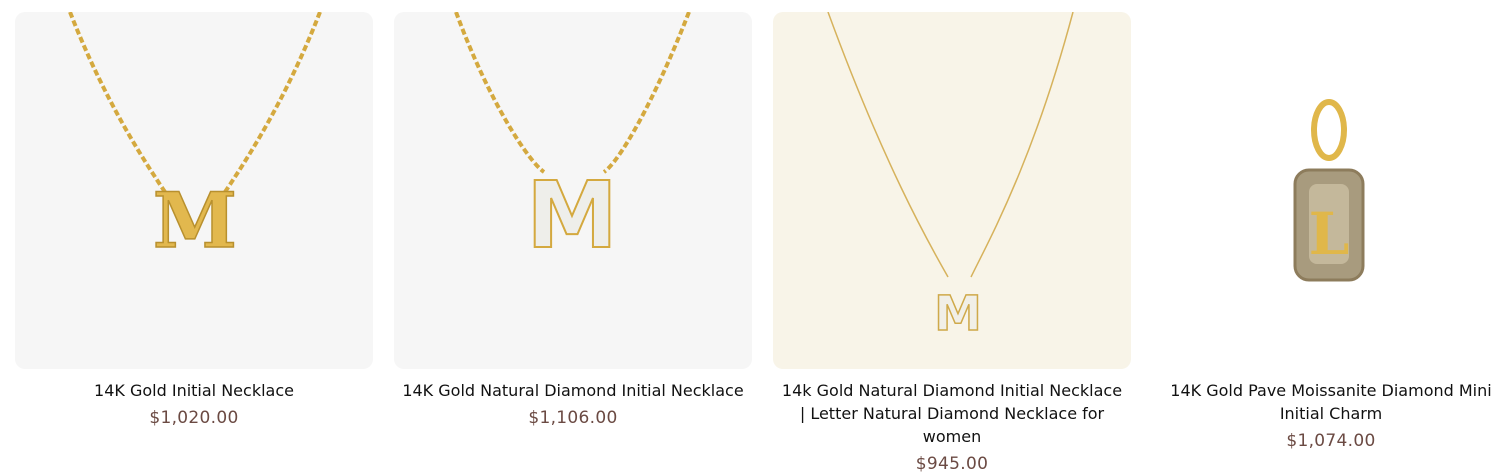  Describe the element at coordinates (572, 141) in the screenshot. I see `diamond-initial-m-necklace-icon: M` at that location.